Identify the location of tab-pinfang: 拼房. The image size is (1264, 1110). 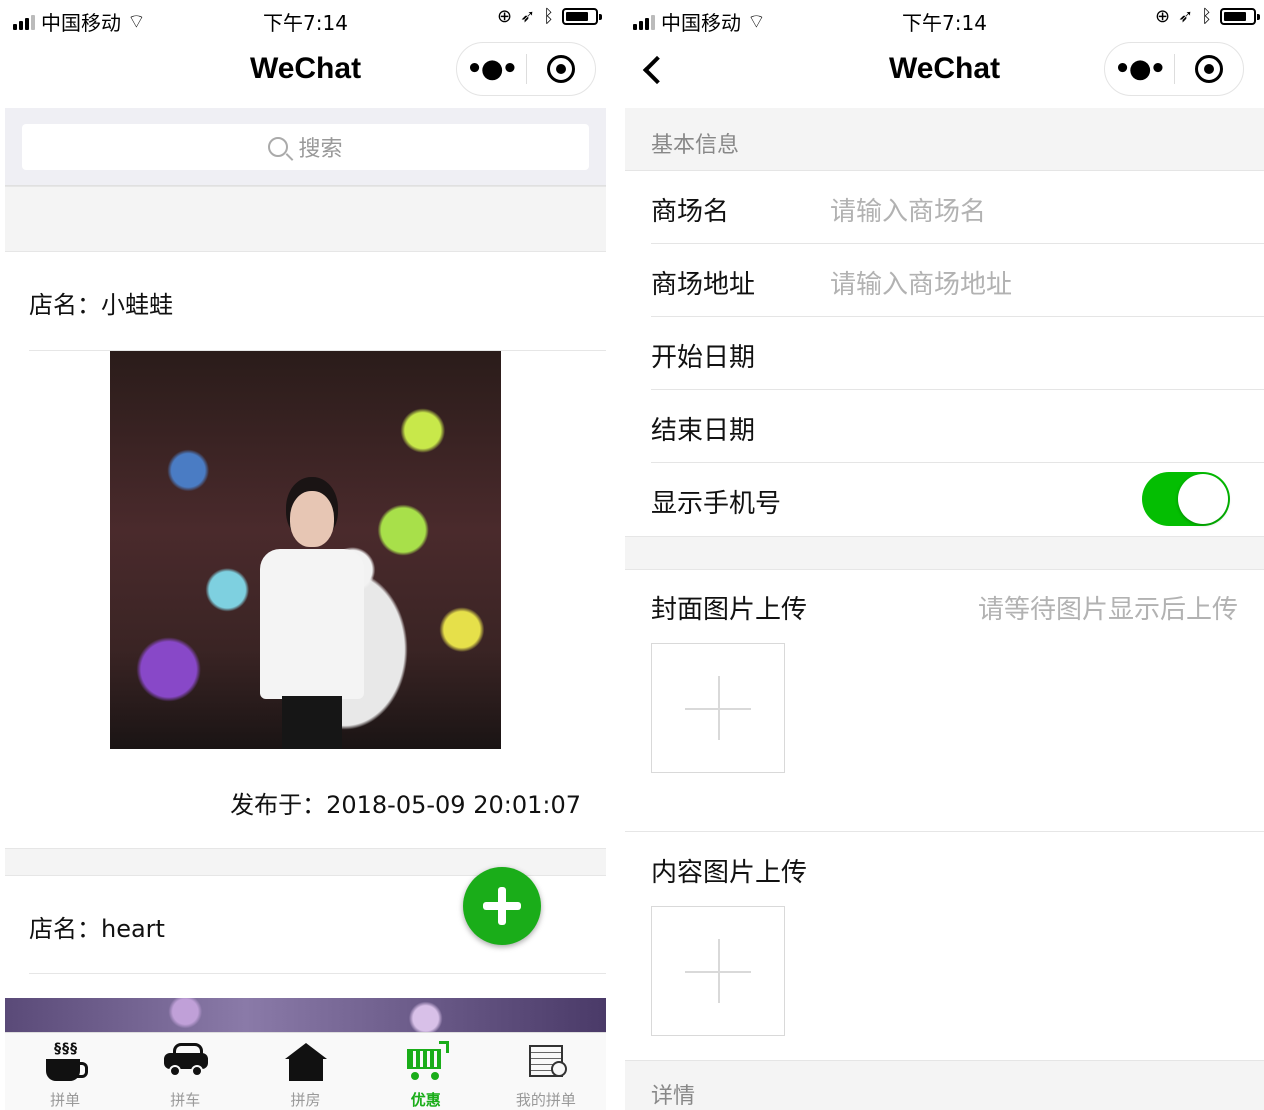
(305, 1071).